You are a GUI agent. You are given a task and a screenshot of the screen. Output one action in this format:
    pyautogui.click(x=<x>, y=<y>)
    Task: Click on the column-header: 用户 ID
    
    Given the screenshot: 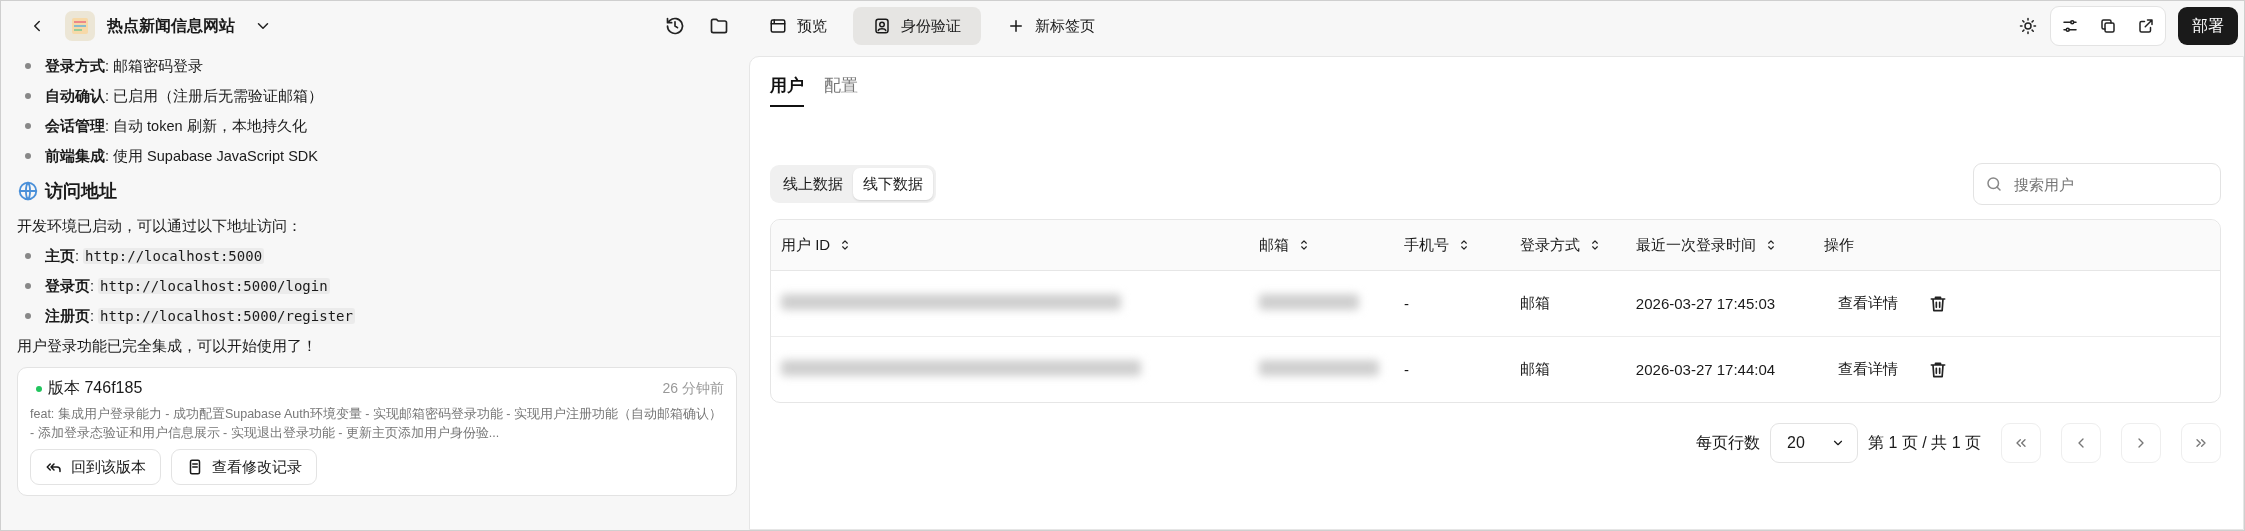 What is the action you would take?
    pyautogui.click(x=806, y=245)
    